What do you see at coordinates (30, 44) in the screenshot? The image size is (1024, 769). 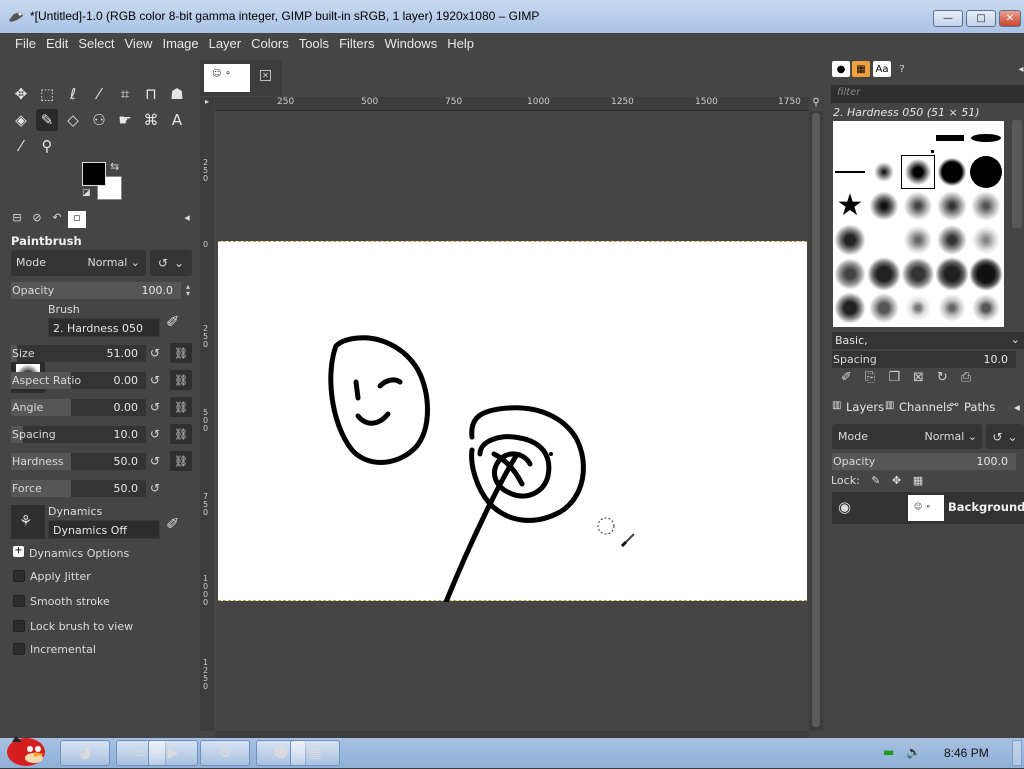 I see `menu-file: File` at bounding box center [30, 44].